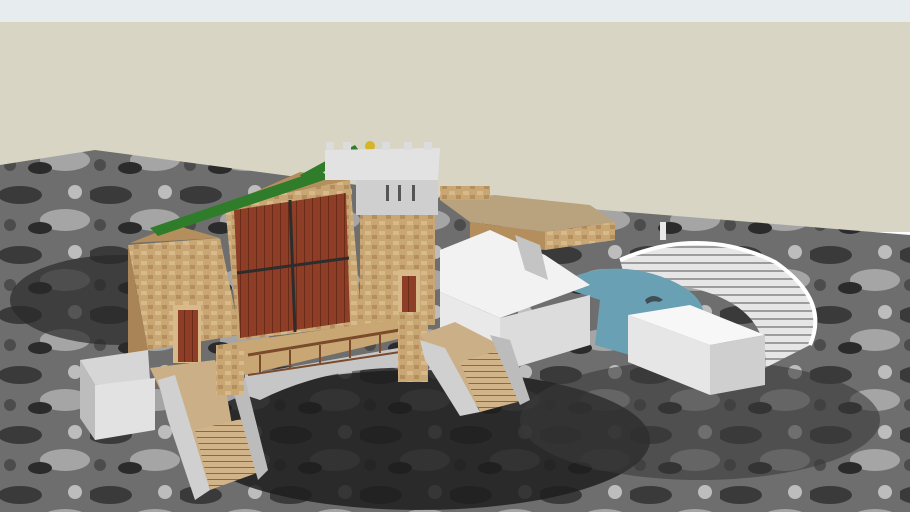 This screenshot has height=512, width=910. I want to click on top-strip, so click(455, 11).